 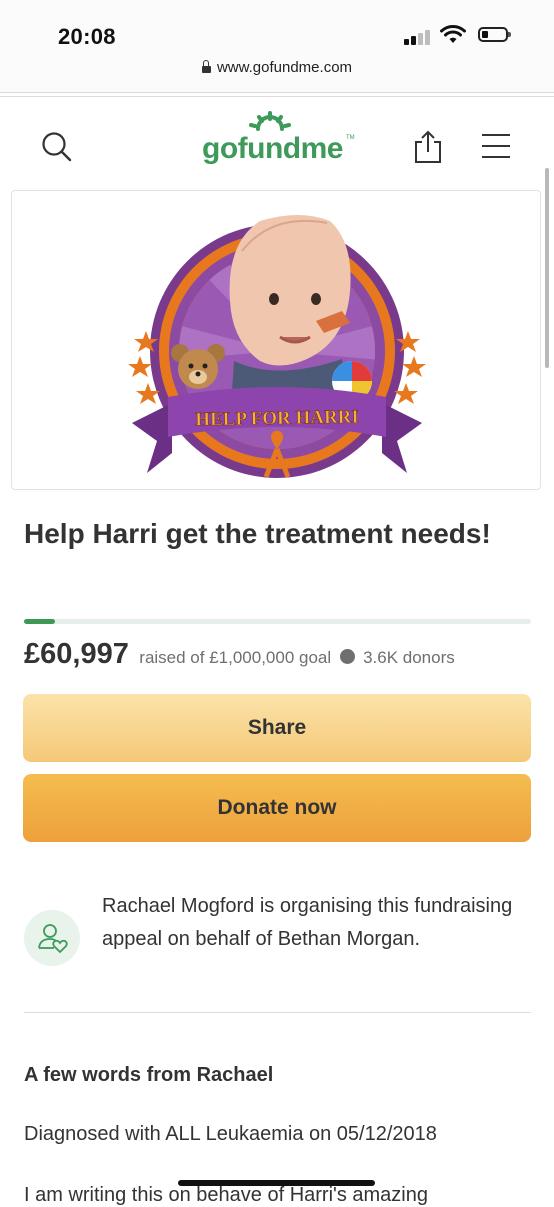 What do you see at coordinates (277, 1012) in the screenshot?
I see `section-divider` at bounding box center [277, 1012].